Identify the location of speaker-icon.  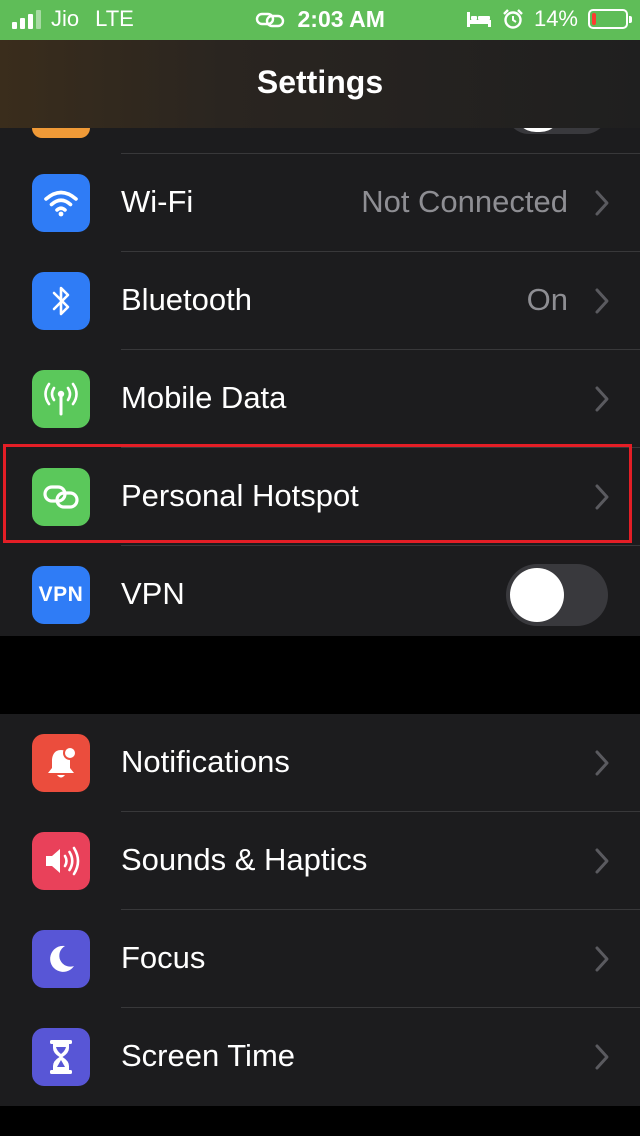
(61, 861).